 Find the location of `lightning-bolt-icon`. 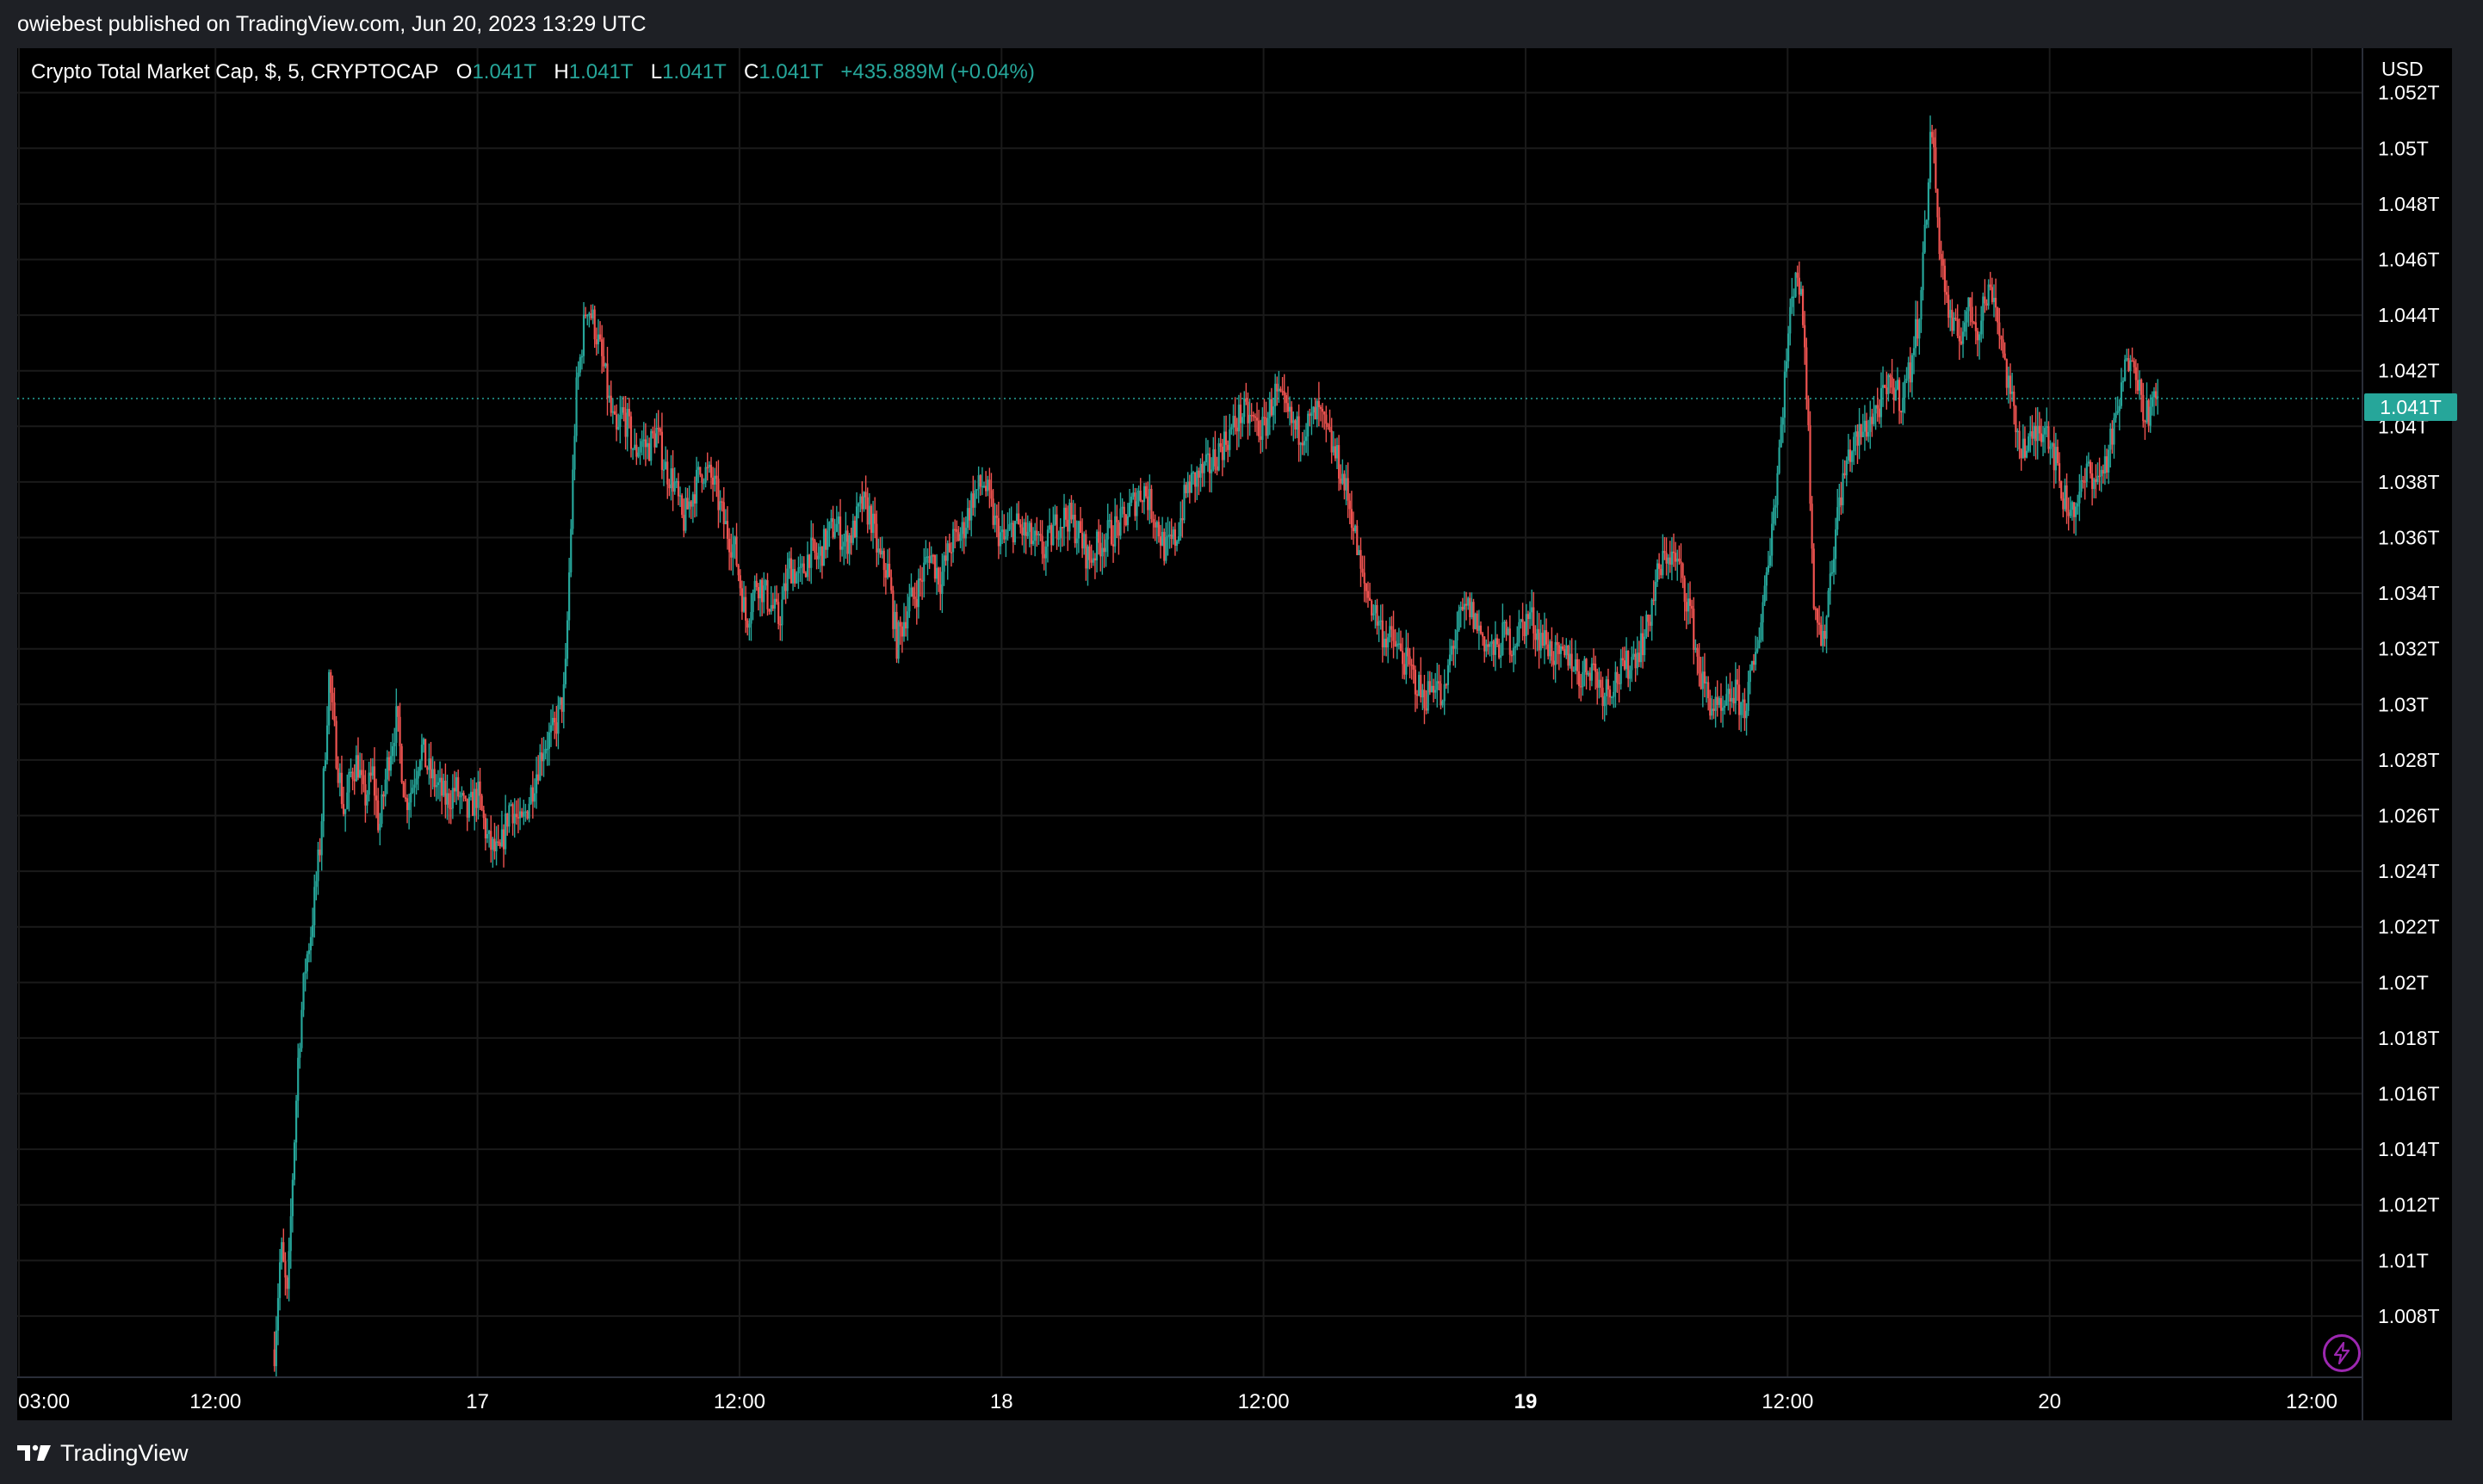

lightning-bolt-icon is located at coordinates (2342, 1353).